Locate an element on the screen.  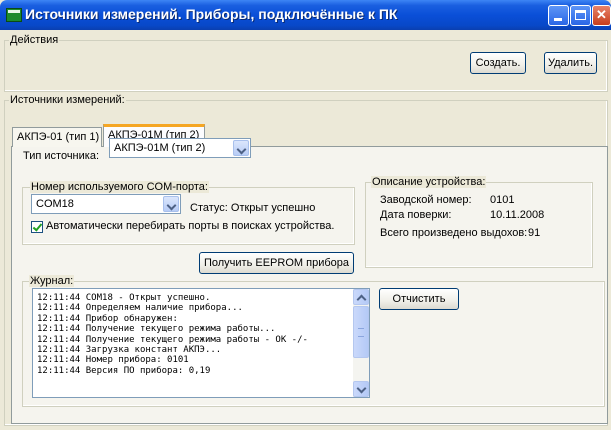
actions-legend: Действия is located at coordinates (34, 40).